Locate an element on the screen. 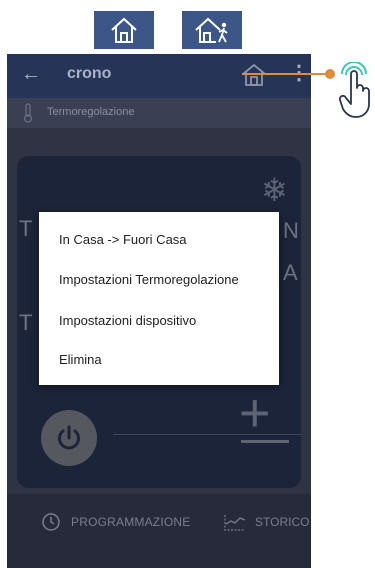 The image size is (375, 568). menu-item-switch-mode: In Casa -> Fuori Casa is located at coordinates (123, 239).